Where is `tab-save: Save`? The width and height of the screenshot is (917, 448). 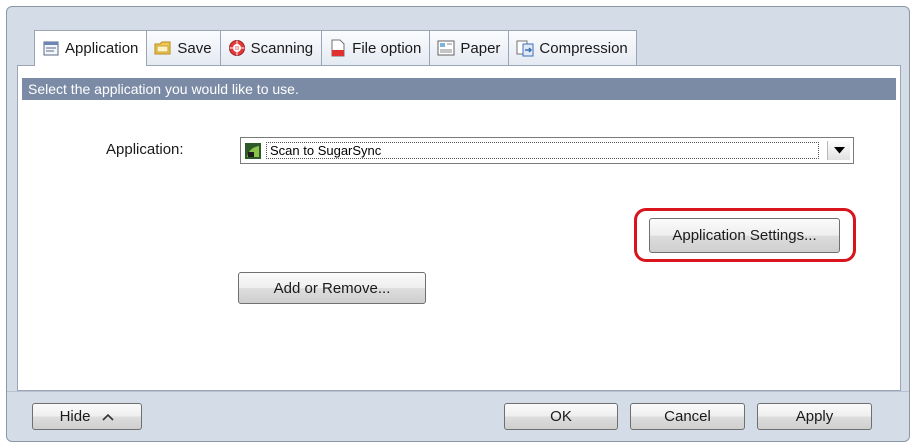
tab-save: Save is located at coordinates (183, 47).